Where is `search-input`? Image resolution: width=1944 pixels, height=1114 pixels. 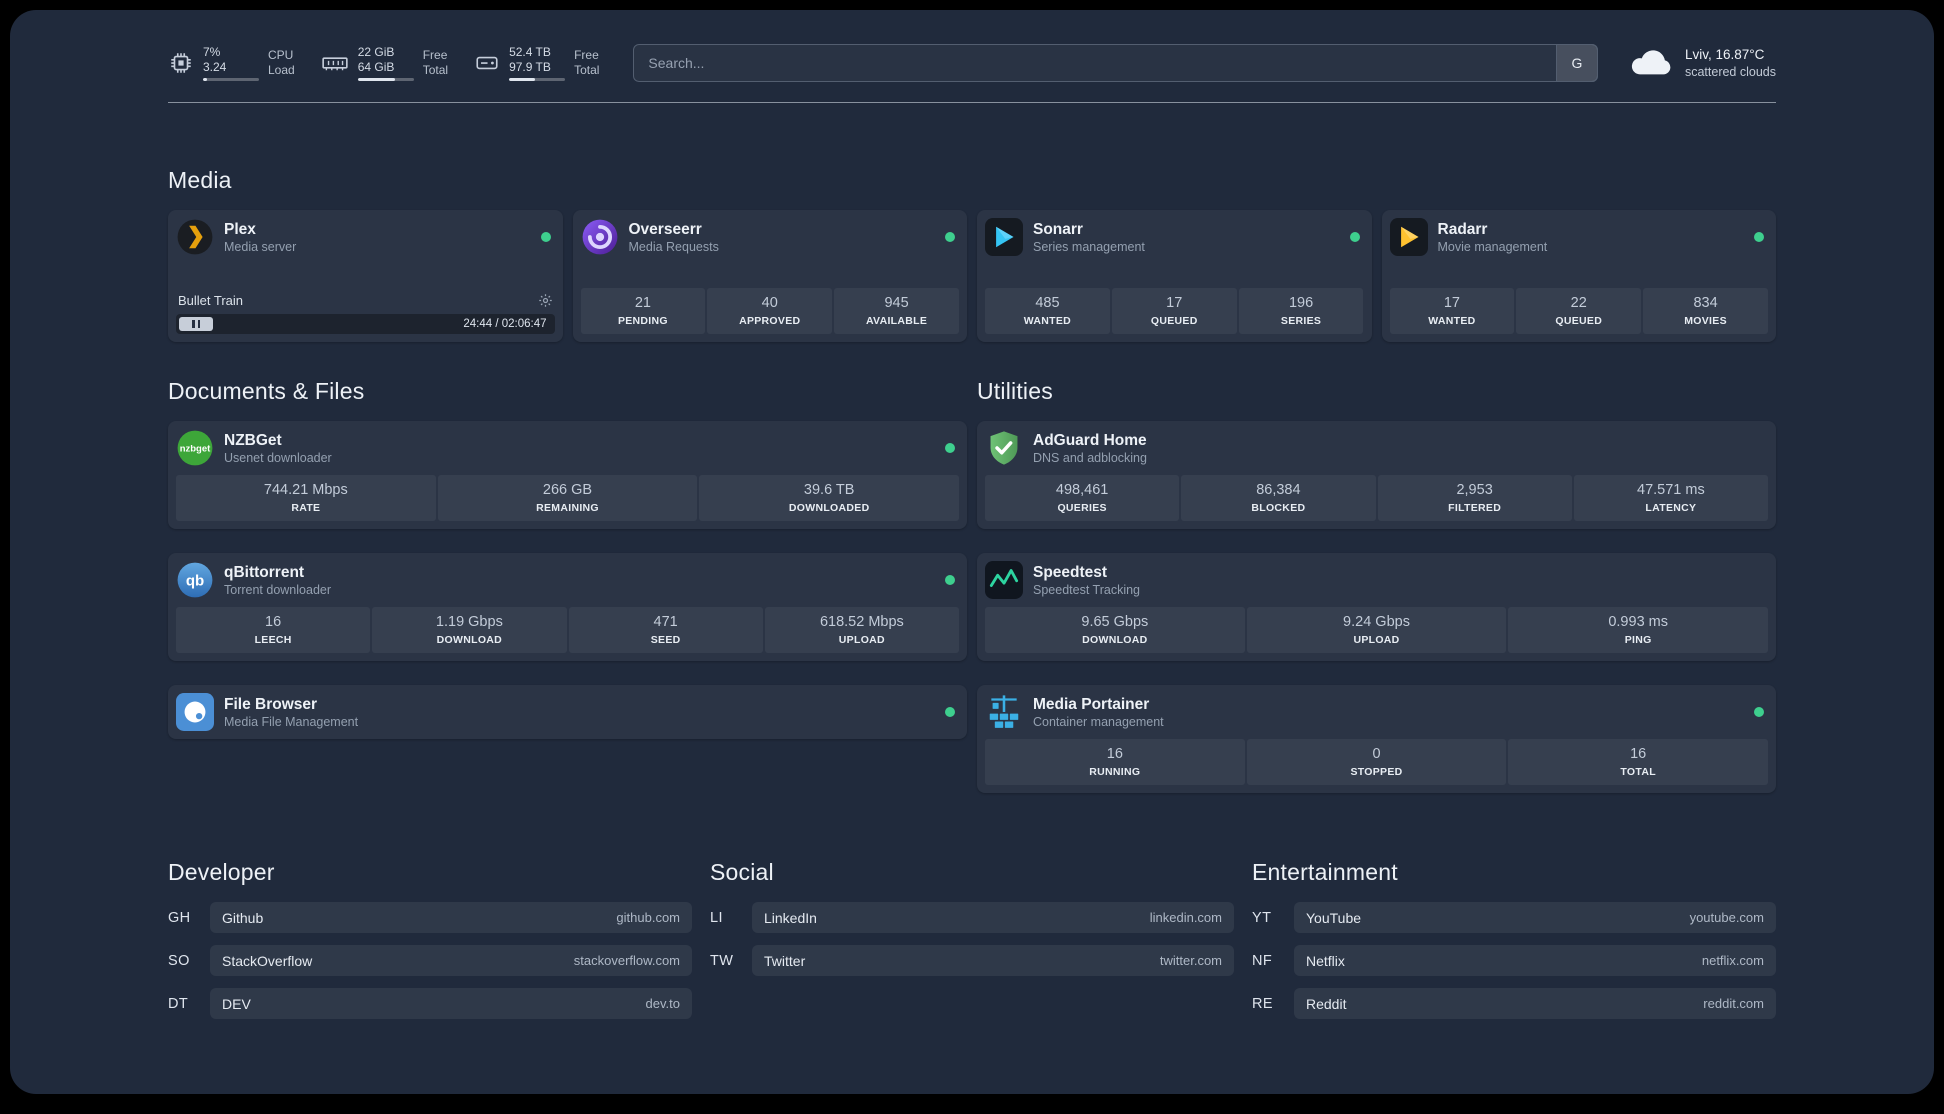 search-input is located at coordinates (1115, 63).